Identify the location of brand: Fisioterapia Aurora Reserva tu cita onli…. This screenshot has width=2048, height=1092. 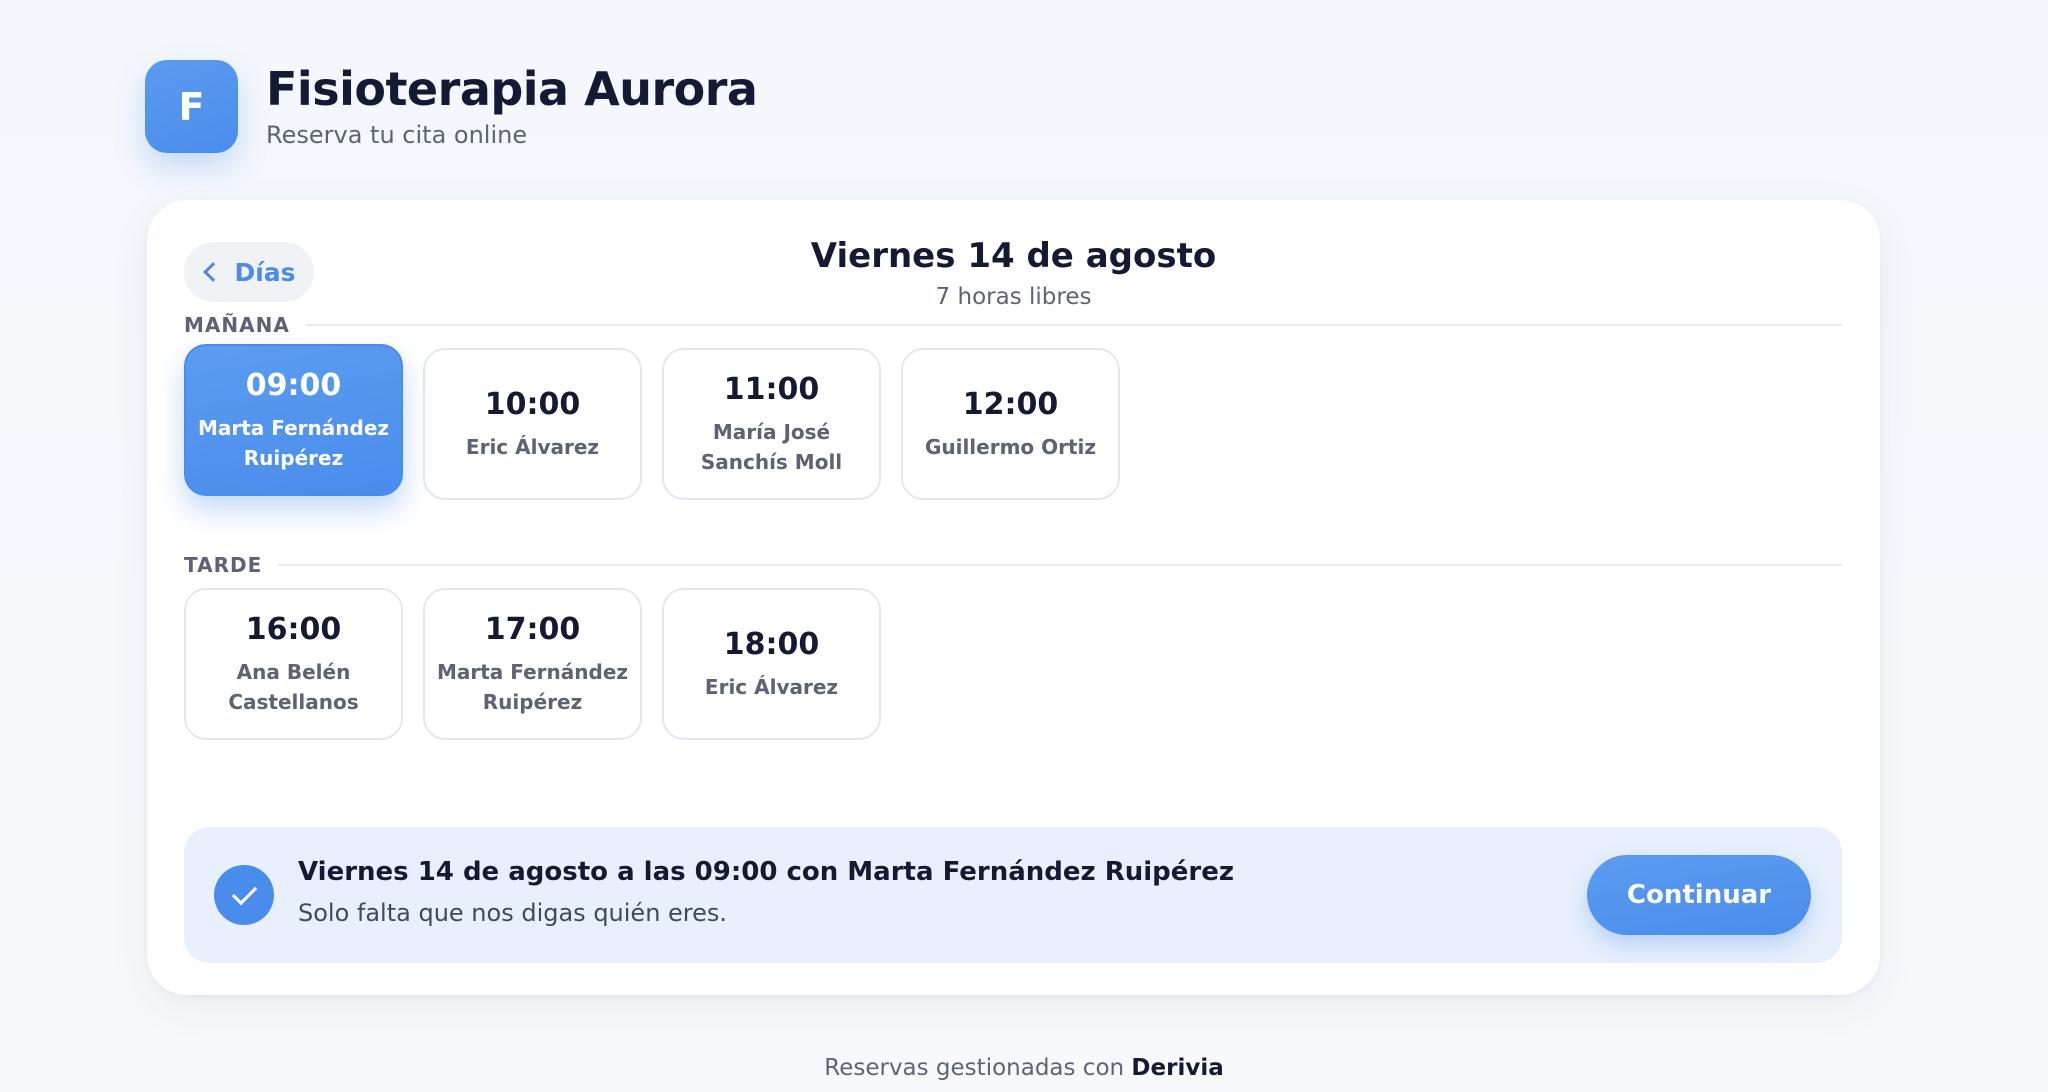
(512, 105).